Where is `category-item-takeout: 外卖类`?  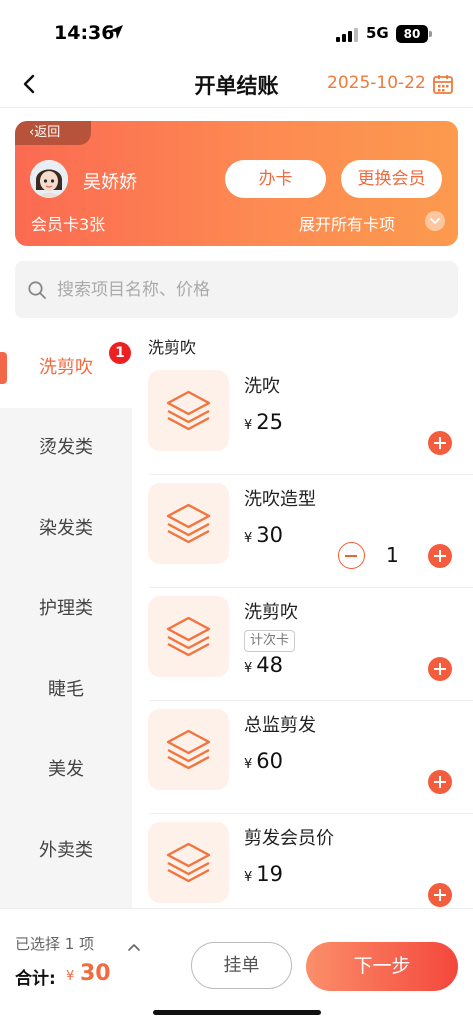
category-item-takeout: 外卖类 is located at coordinates (66, 851).